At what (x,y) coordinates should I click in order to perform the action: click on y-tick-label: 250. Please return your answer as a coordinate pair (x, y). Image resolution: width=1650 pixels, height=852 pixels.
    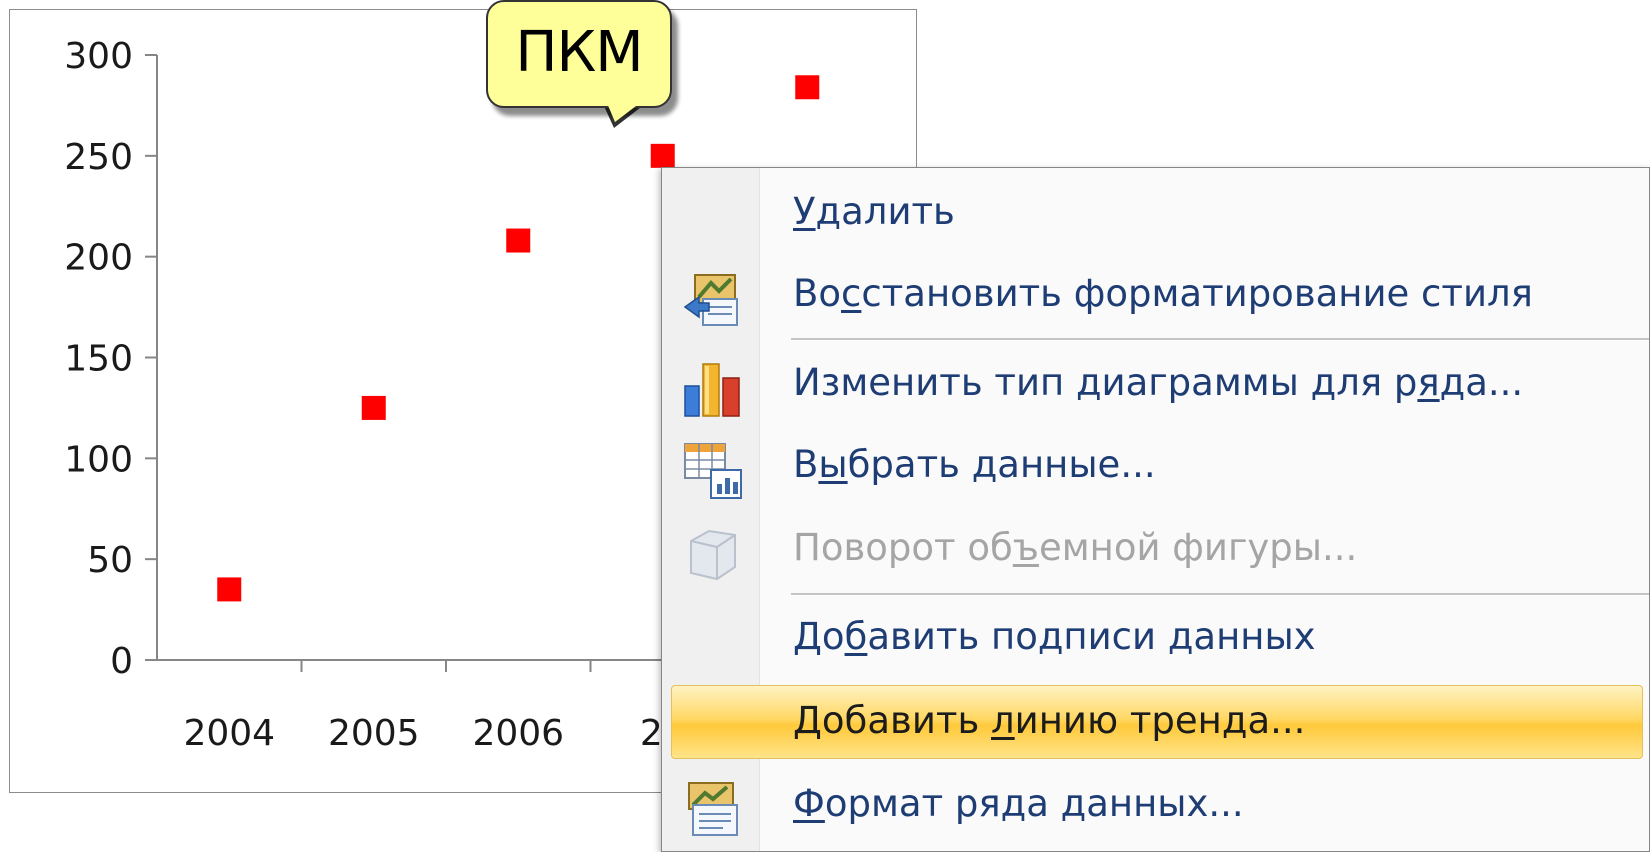
    Looking at the image, I should click on (98, 157).